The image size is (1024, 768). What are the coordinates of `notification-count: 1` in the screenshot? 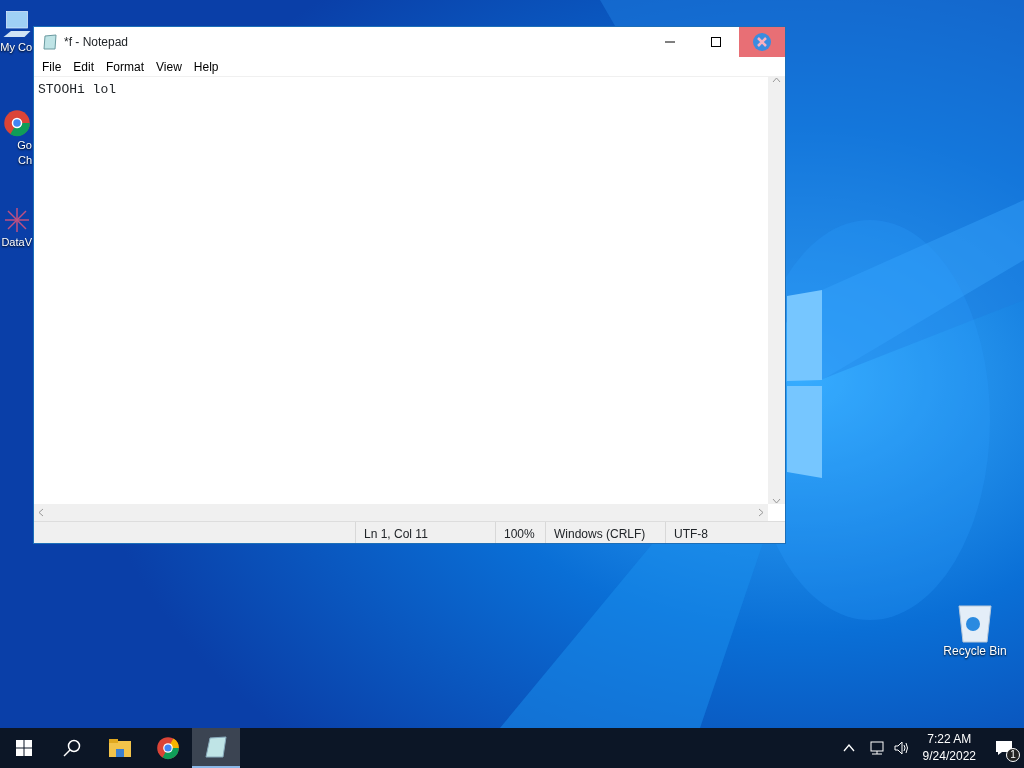 It's located at (1013, 755).